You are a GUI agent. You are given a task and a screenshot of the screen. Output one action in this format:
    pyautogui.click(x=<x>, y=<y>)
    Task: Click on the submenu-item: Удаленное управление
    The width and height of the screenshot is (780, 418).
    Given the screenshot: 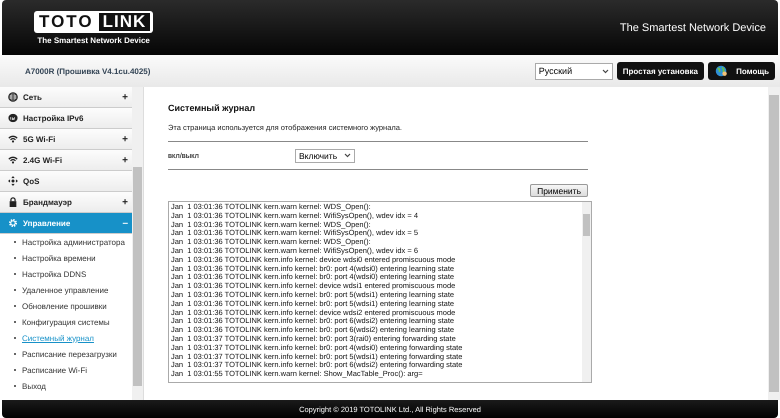 What is the action you would take?
    pyautogui.click(x=66, y=290)
    